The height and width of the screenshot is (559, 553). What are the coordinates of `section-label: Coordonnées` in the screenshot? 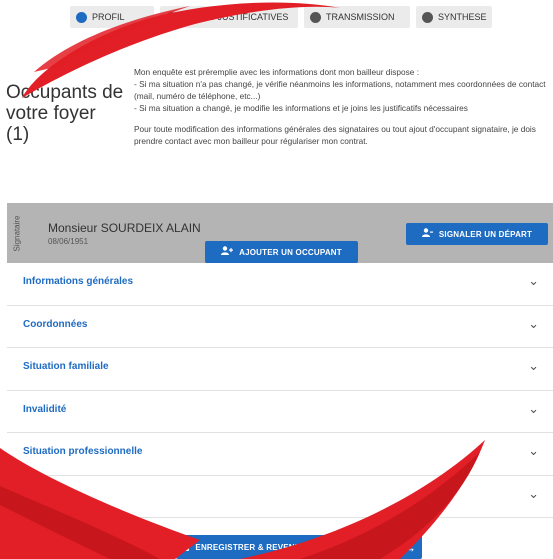 It's located at (55, 324).